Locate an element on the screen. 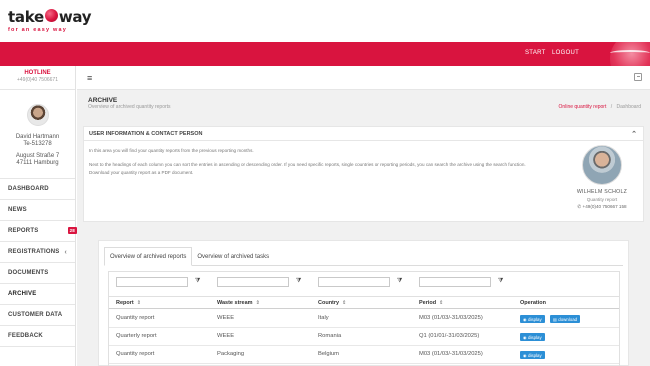 The image size is (650, 366). nav-logout-link: LOGOUT is located at coordinates (565, 53).